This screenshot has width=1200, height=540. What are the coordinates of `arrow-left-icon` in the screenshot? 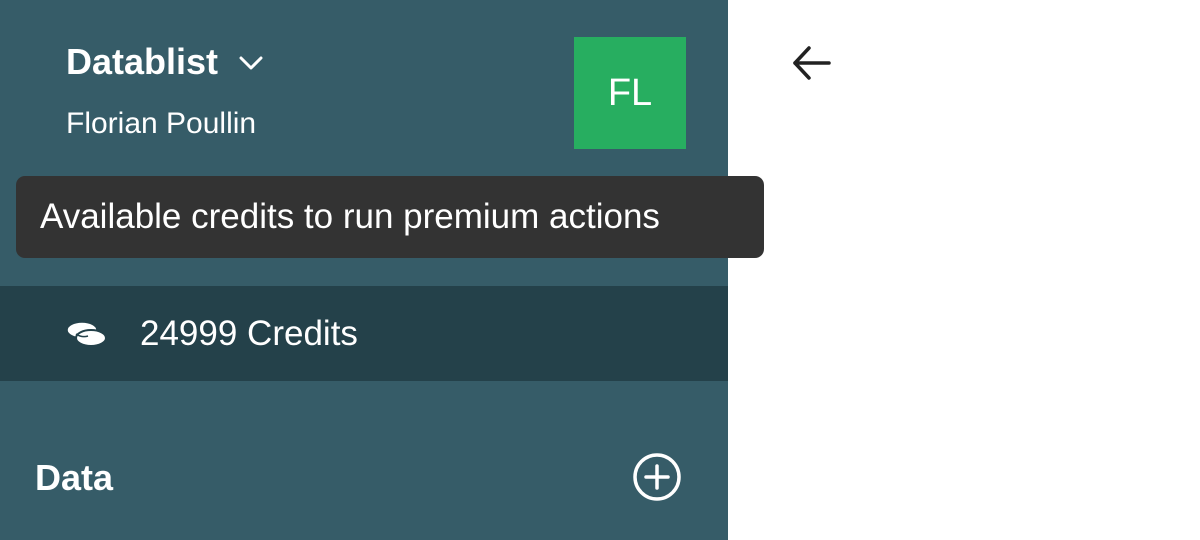 It's located at (812, 63).